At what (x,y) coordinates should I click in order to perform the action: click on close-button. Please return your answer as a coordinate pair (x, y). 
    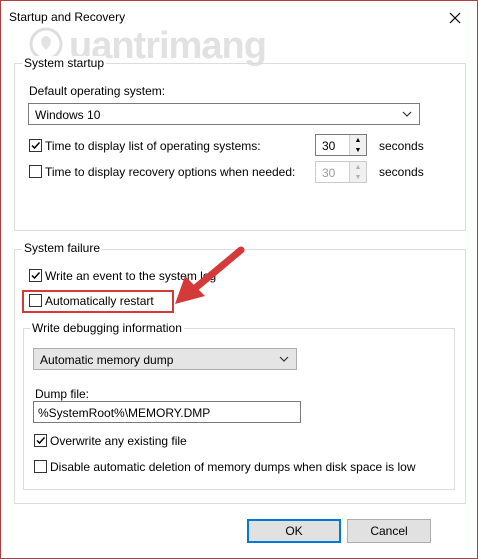
    Looking at the image, I should click on (455, 18).